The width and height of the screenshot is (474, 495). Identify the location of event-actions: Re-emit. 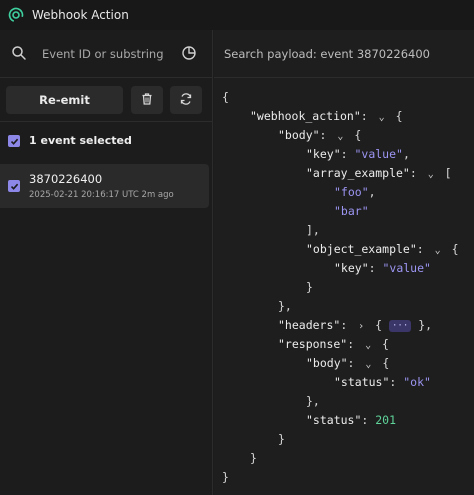
(106, 100).